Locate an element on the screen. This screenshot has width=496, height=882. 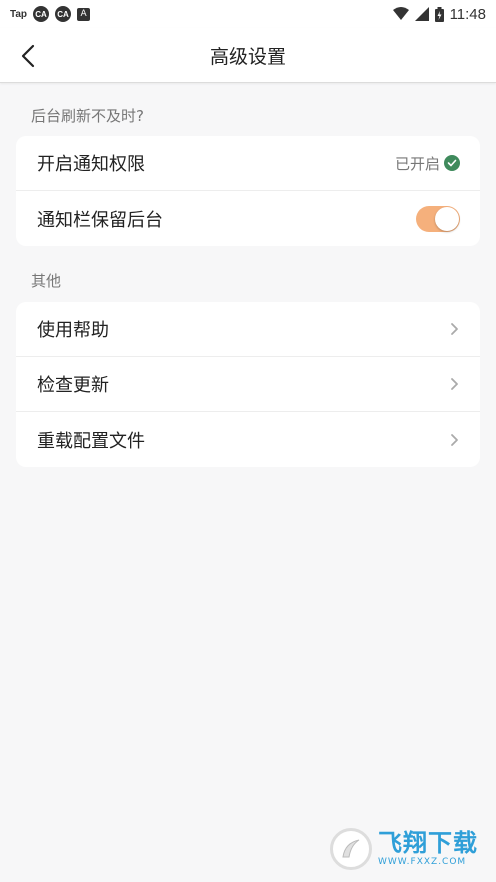
clock: 11:48 is located at coordinates (467, 14).